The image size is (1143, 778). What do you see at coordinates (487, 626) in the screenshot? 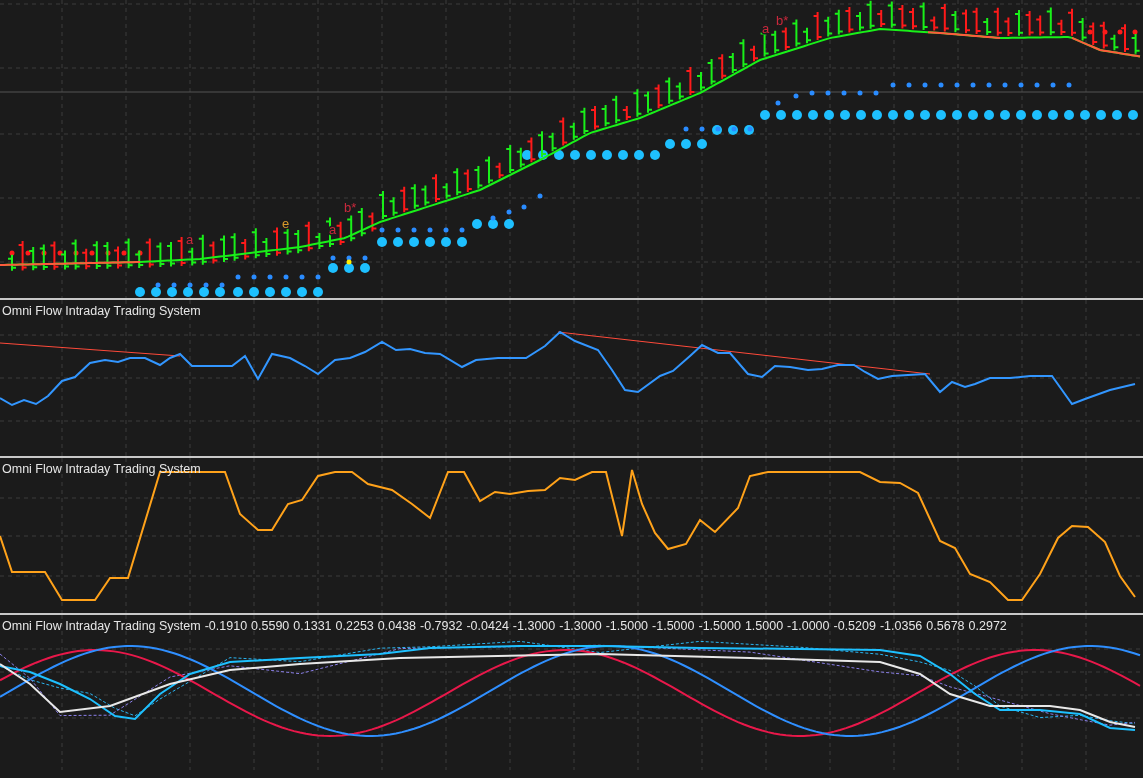
I see `indicator-value: -0.0424` at bounding box center [487, 626].